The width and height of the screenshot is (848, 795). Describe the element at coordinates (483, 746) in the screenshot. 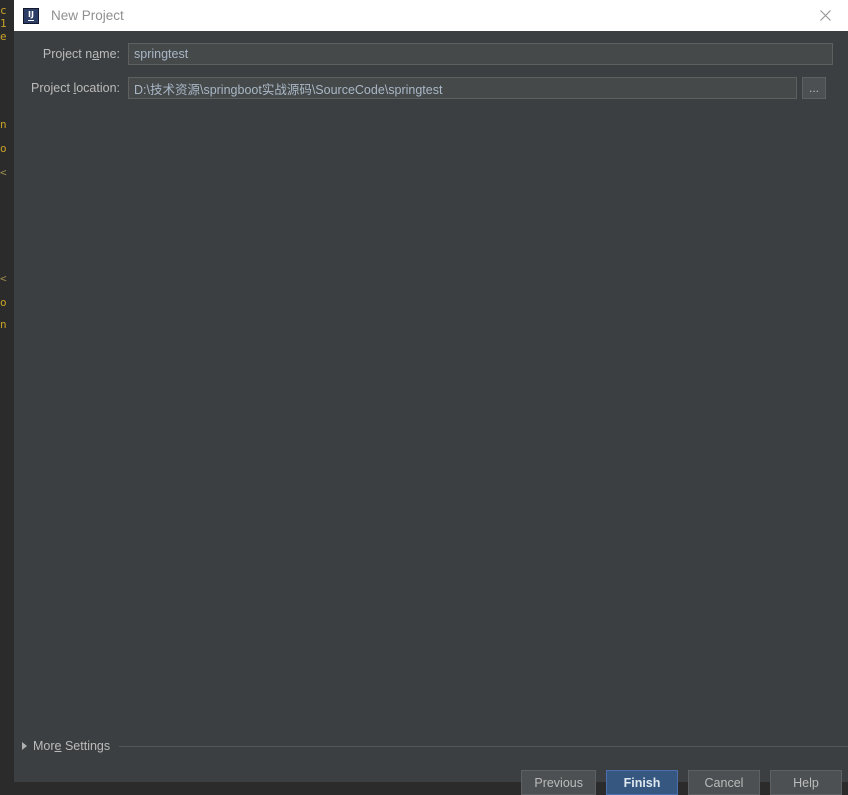

I see `more-settings-separator` at that location.